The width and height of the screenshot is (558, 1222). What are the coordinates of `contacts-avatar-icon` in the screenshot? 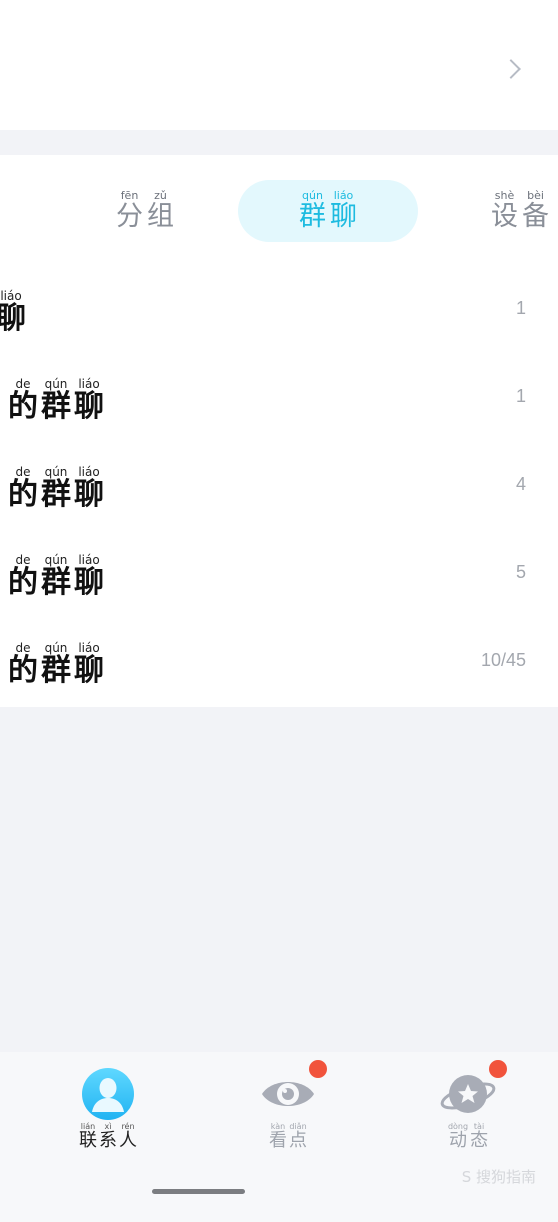 It's located at (108, 1094).